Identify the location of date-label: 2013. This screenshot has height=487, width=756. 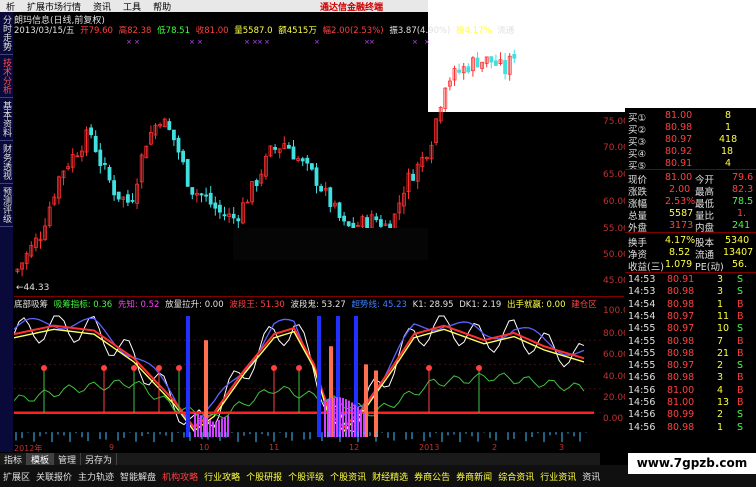
(429, 447).